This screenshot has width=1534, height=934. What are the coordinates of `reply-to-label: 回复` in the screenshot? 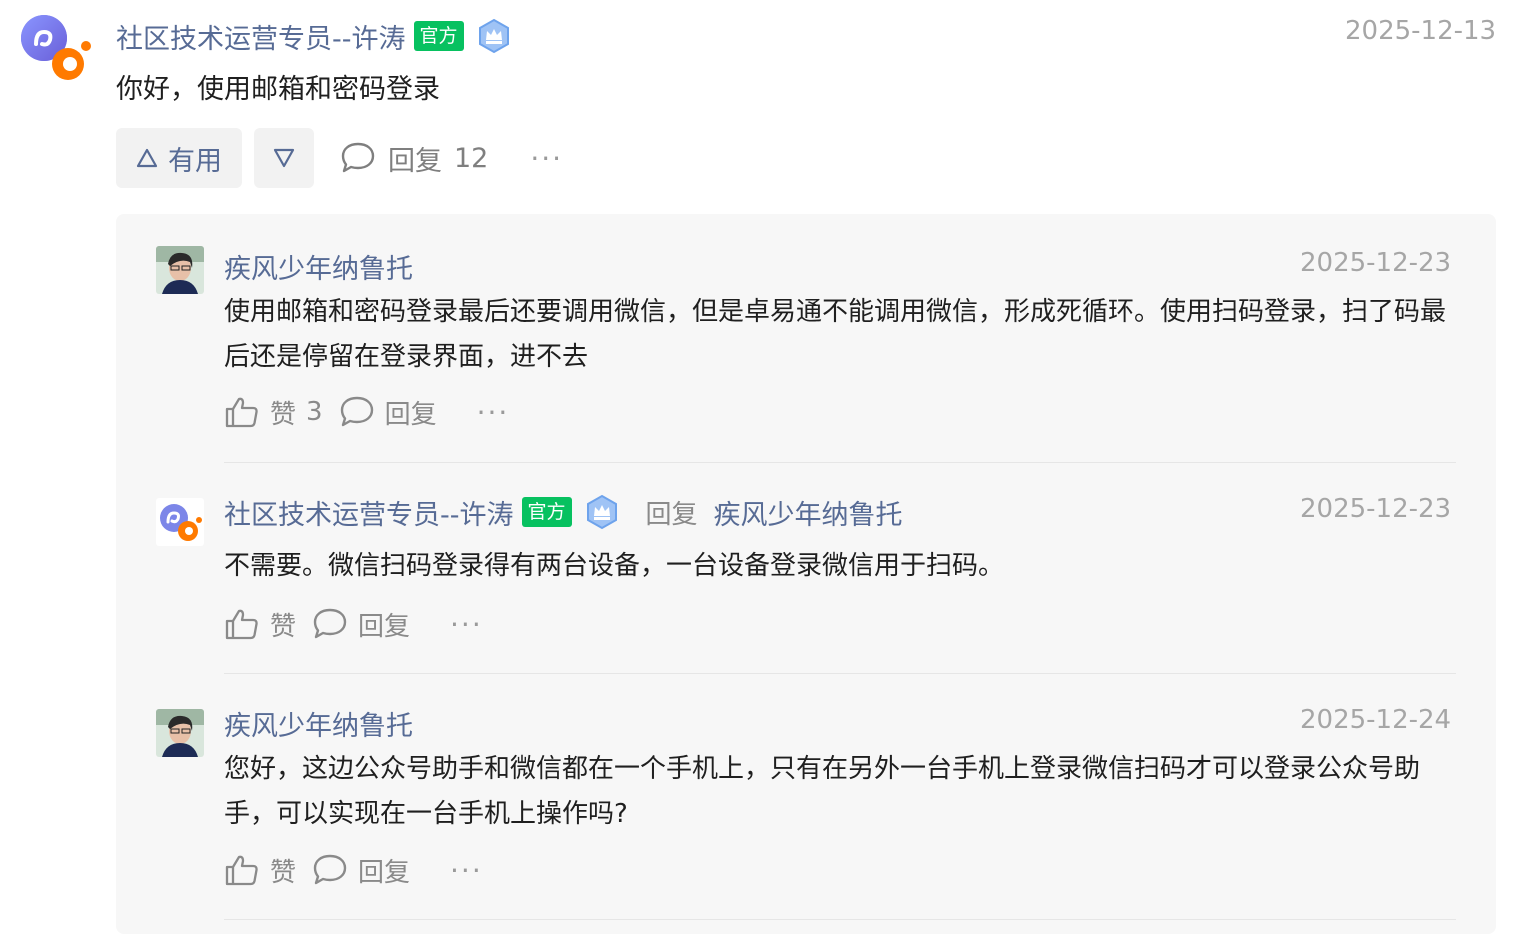 It's located at (671, 514).